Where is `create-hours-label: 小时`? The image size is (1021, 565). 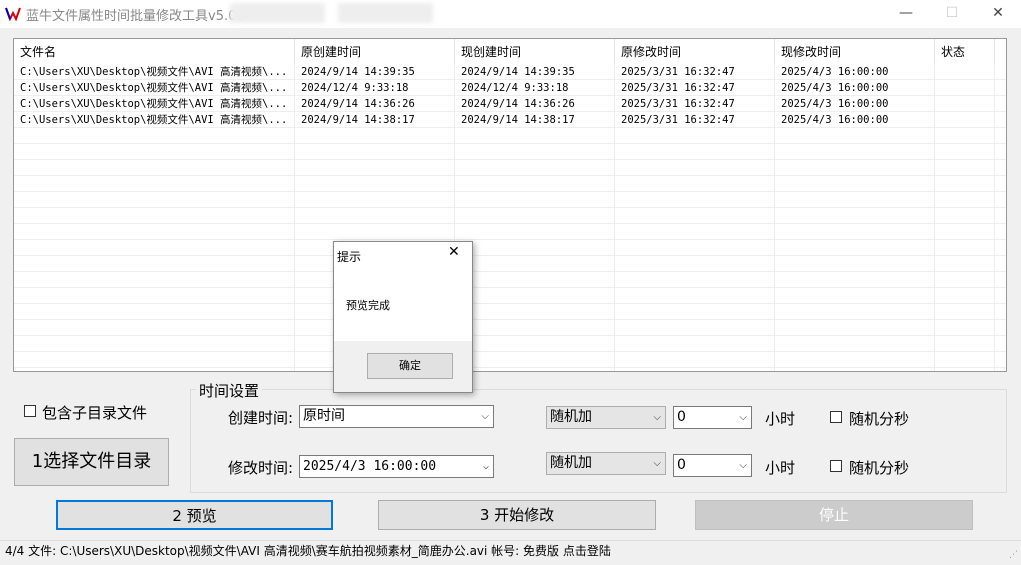
create-hours-label: 小时 is located at coordinates (780, 419).